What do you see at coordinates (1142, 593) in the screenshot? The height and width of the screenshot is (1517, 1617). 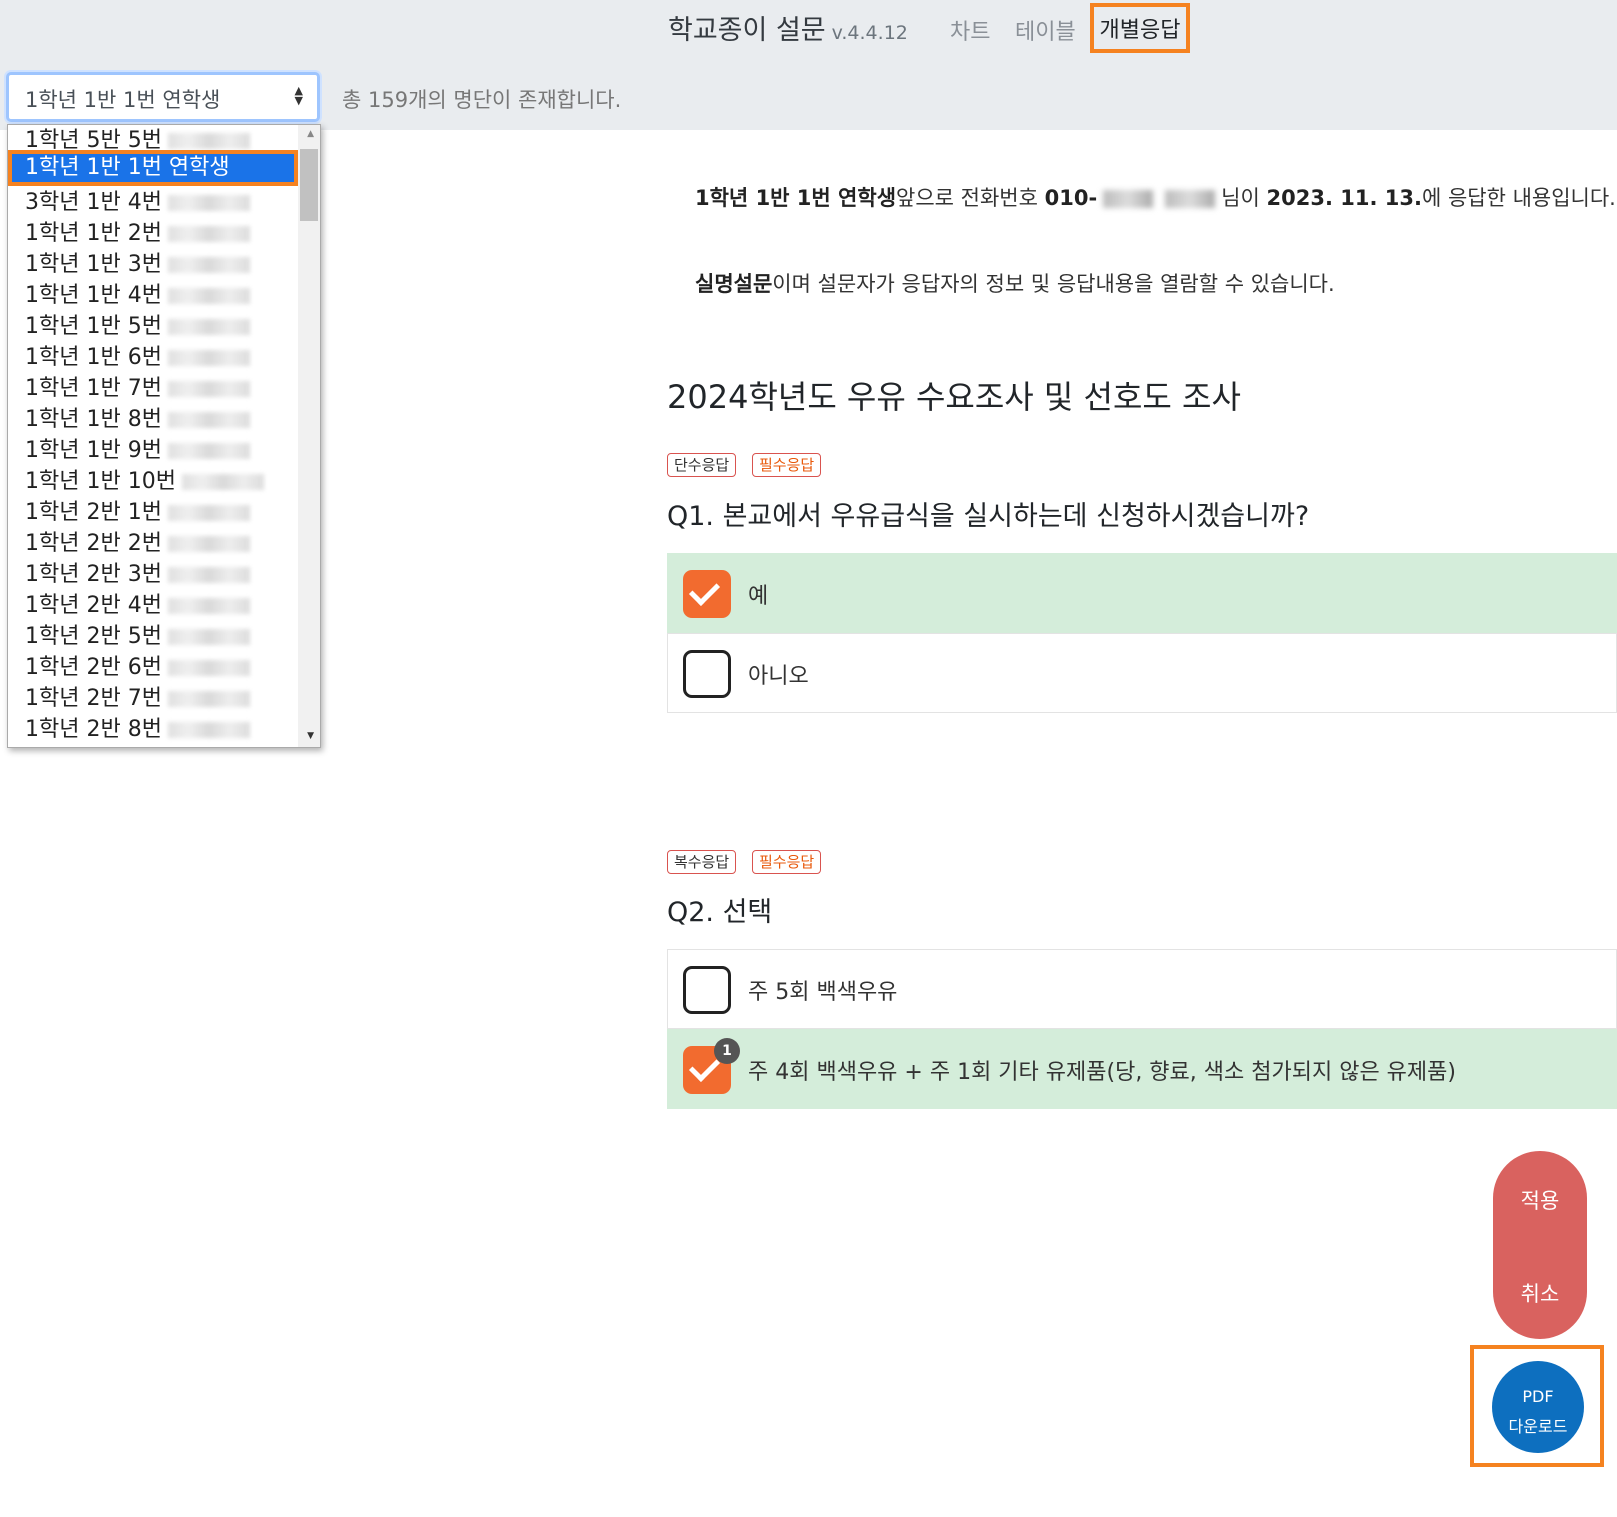 I see `q1-option-yes: 예` at bounding box center [1142, 593].